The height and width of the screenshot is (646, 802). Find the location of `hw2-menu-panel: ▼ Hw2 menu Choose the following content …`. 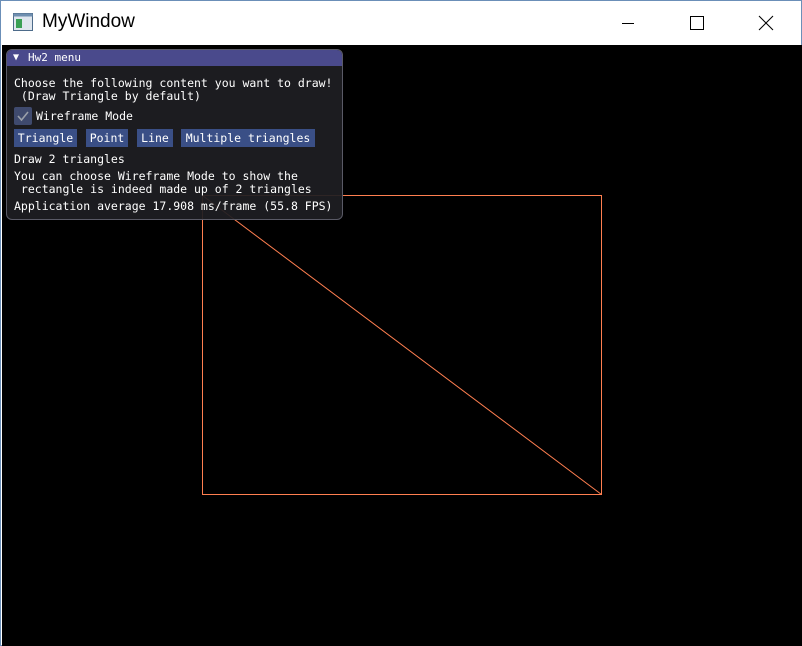

hw2-menu-panel: ▼ Hw2 menu Choose the following content … is located at coordinates (174, 134).